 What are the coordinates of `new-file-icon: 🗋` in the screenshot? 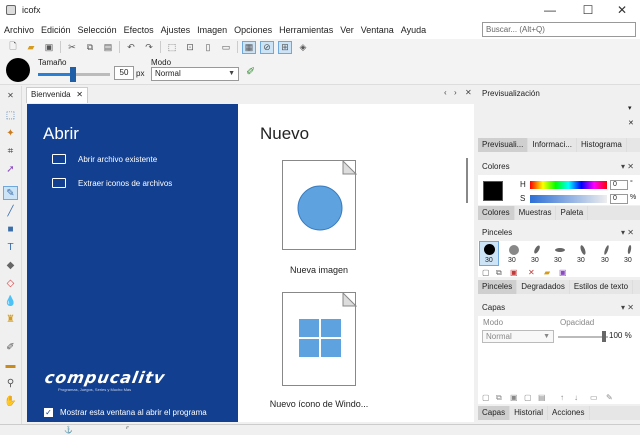 It's located at (13, 47).